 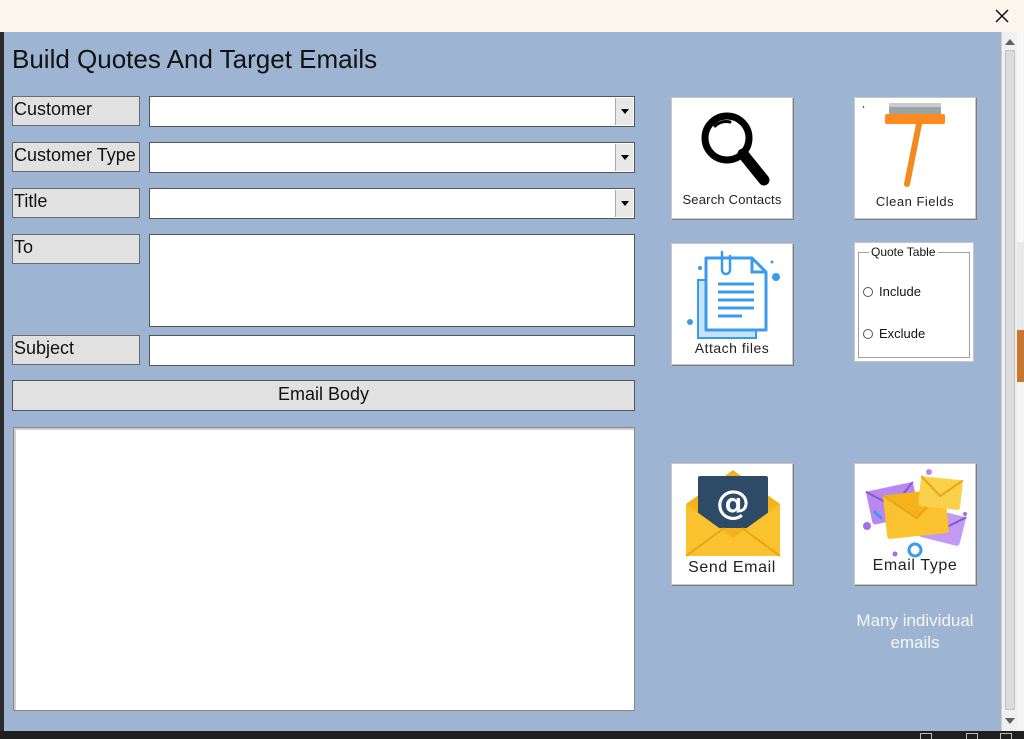 I want to click on to-textarea, so click(x=392, y=280).